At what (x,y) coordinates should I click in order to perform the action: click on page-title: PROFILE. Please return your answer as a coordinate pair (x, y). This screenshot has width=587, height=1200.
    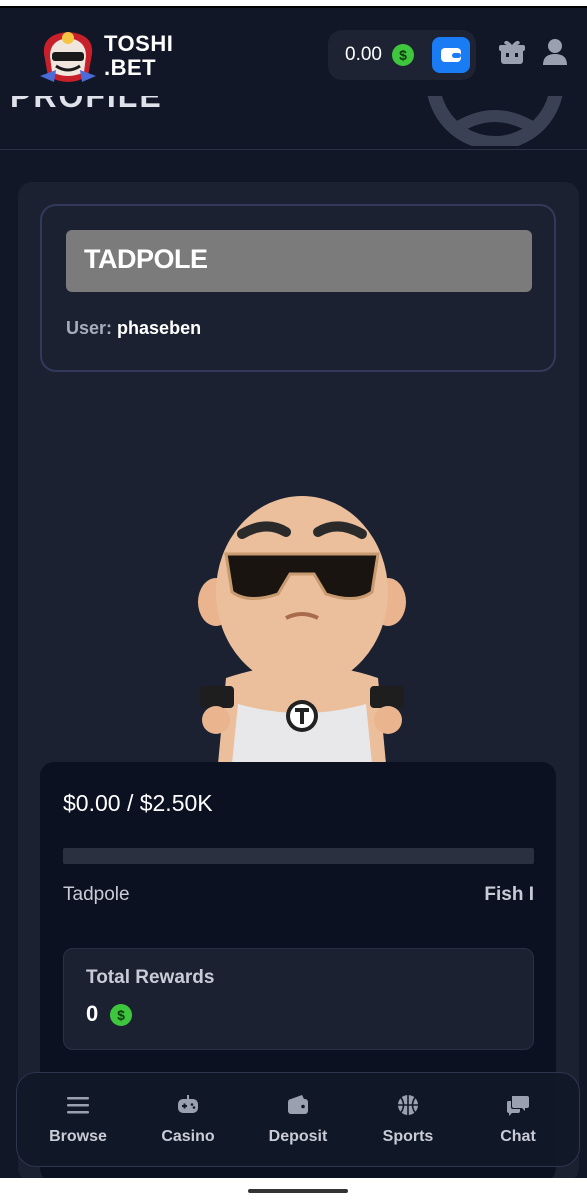
    Looking at the image, I should click on (86, 105).